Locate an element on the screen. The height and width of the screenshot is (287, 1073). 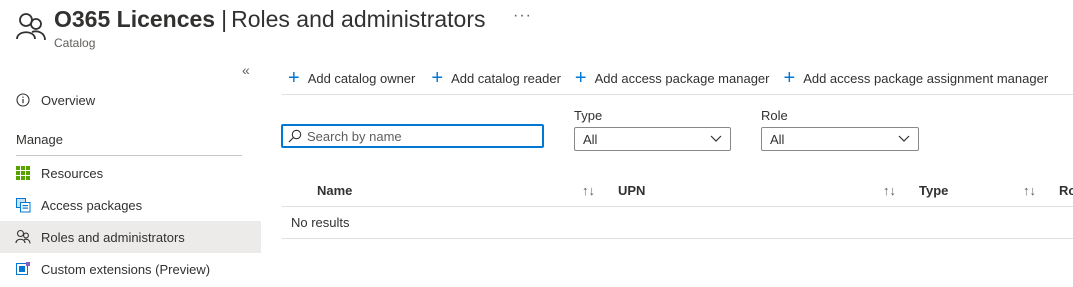
page-title: O365 Licences | Roles and administrators is located at coordinates (270, 19).